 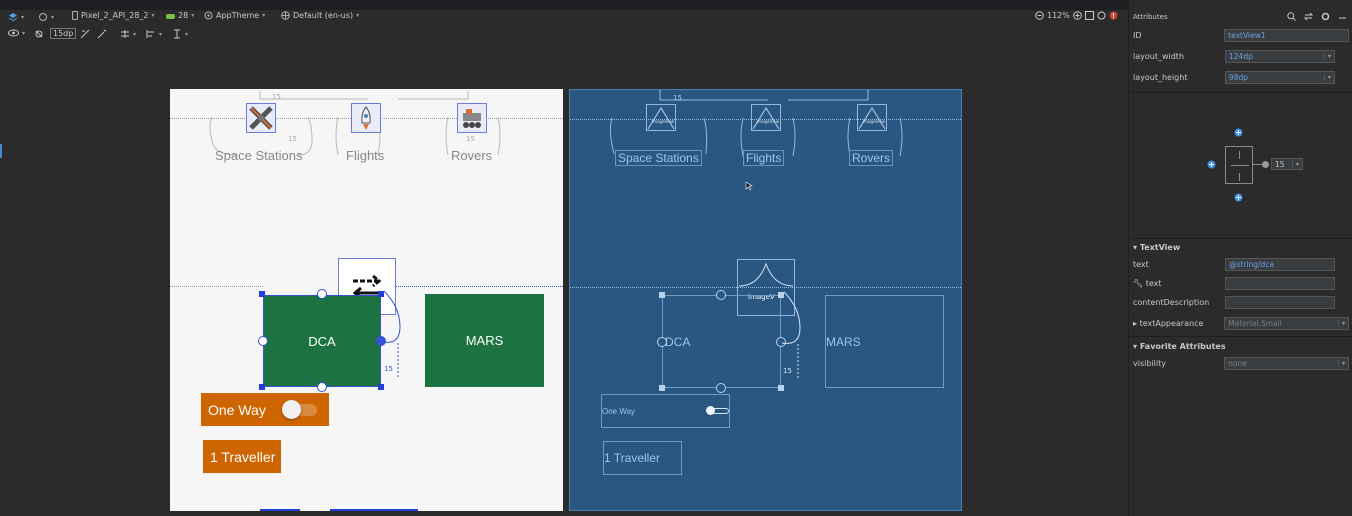 What do you see at coordinates (1286, 35) in the screenshot?
I see `id-field: textView1` at bounding box center [1286, 35].